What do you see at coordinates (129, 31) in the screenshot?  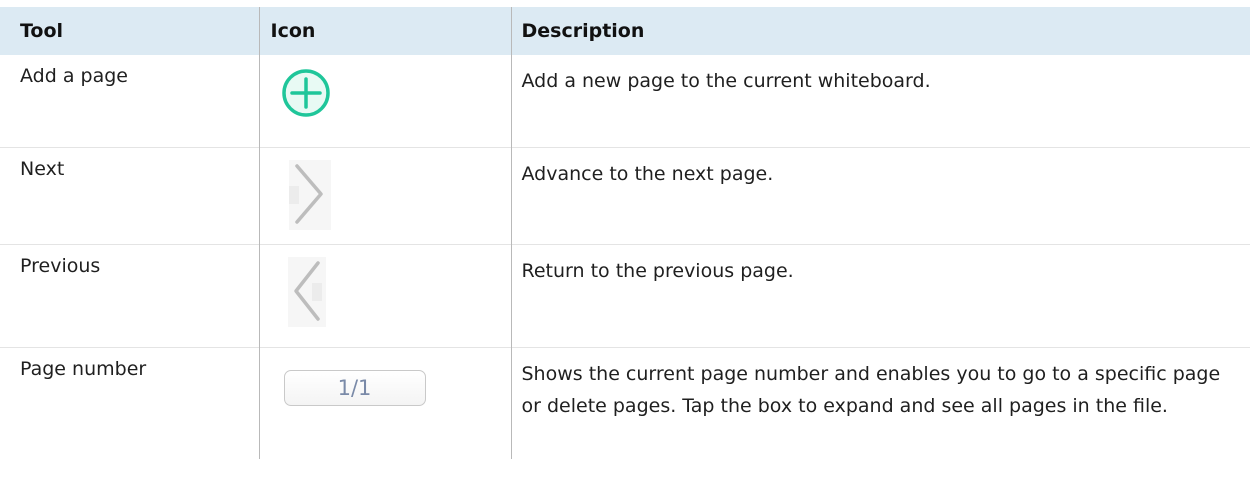 I see `header-tool: Tool` at bounding box center [129, 31].